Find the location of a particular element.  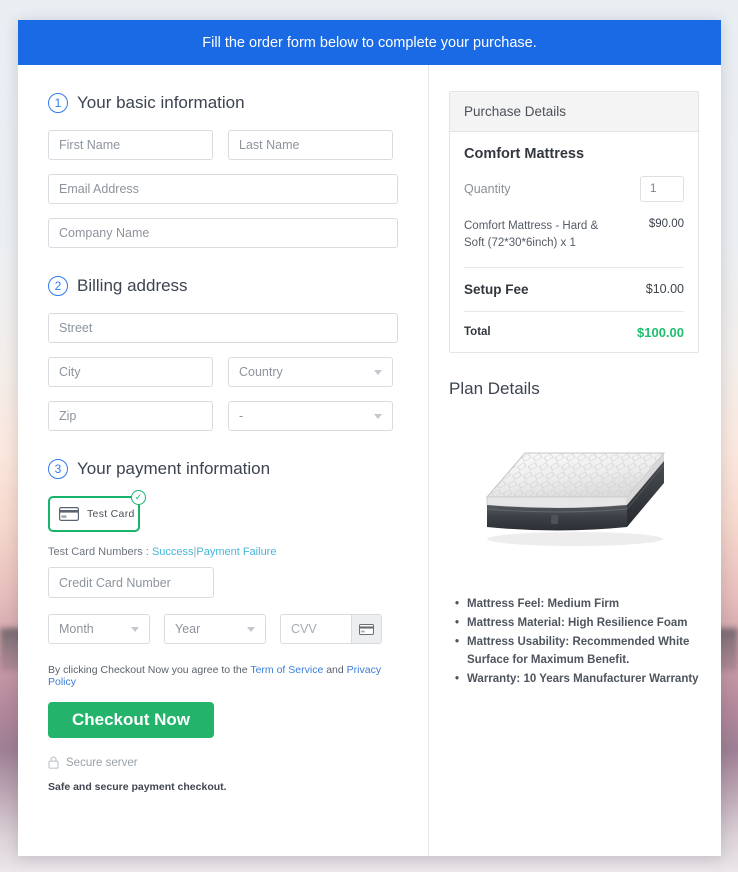

state-select: - is located at coordinates (310, 416).